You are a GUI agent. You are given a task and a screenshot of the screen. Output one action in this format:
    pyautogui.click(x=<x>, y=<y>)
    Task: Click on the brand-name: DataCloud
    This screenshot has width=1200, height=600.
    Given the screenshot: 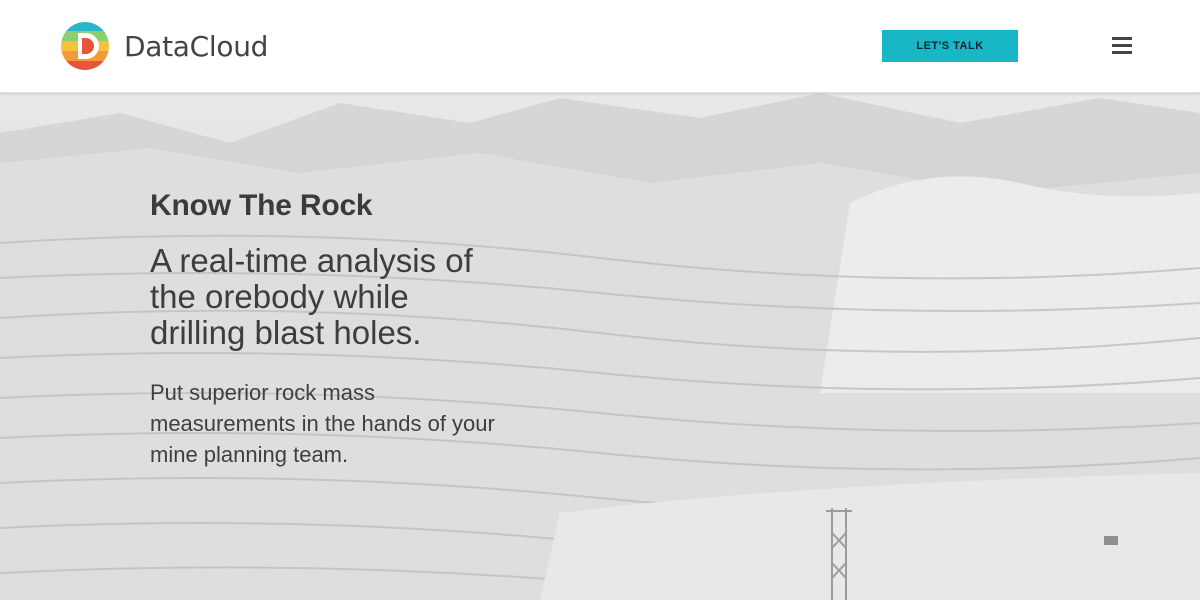 What is the action you would take?
    pyautogui.click(x=196, y=46)
    